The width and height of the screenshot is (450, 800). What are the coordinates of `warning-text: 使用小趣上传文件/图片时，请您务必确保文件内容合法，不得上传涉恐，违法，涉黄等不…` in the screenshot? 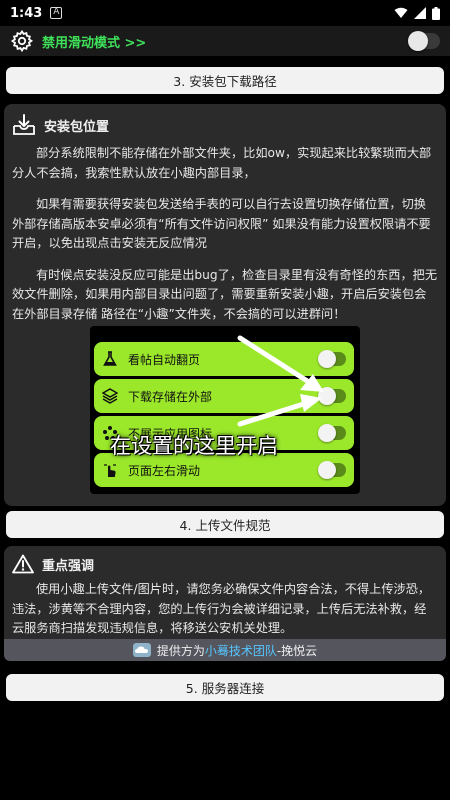 It's located at (221, 608).